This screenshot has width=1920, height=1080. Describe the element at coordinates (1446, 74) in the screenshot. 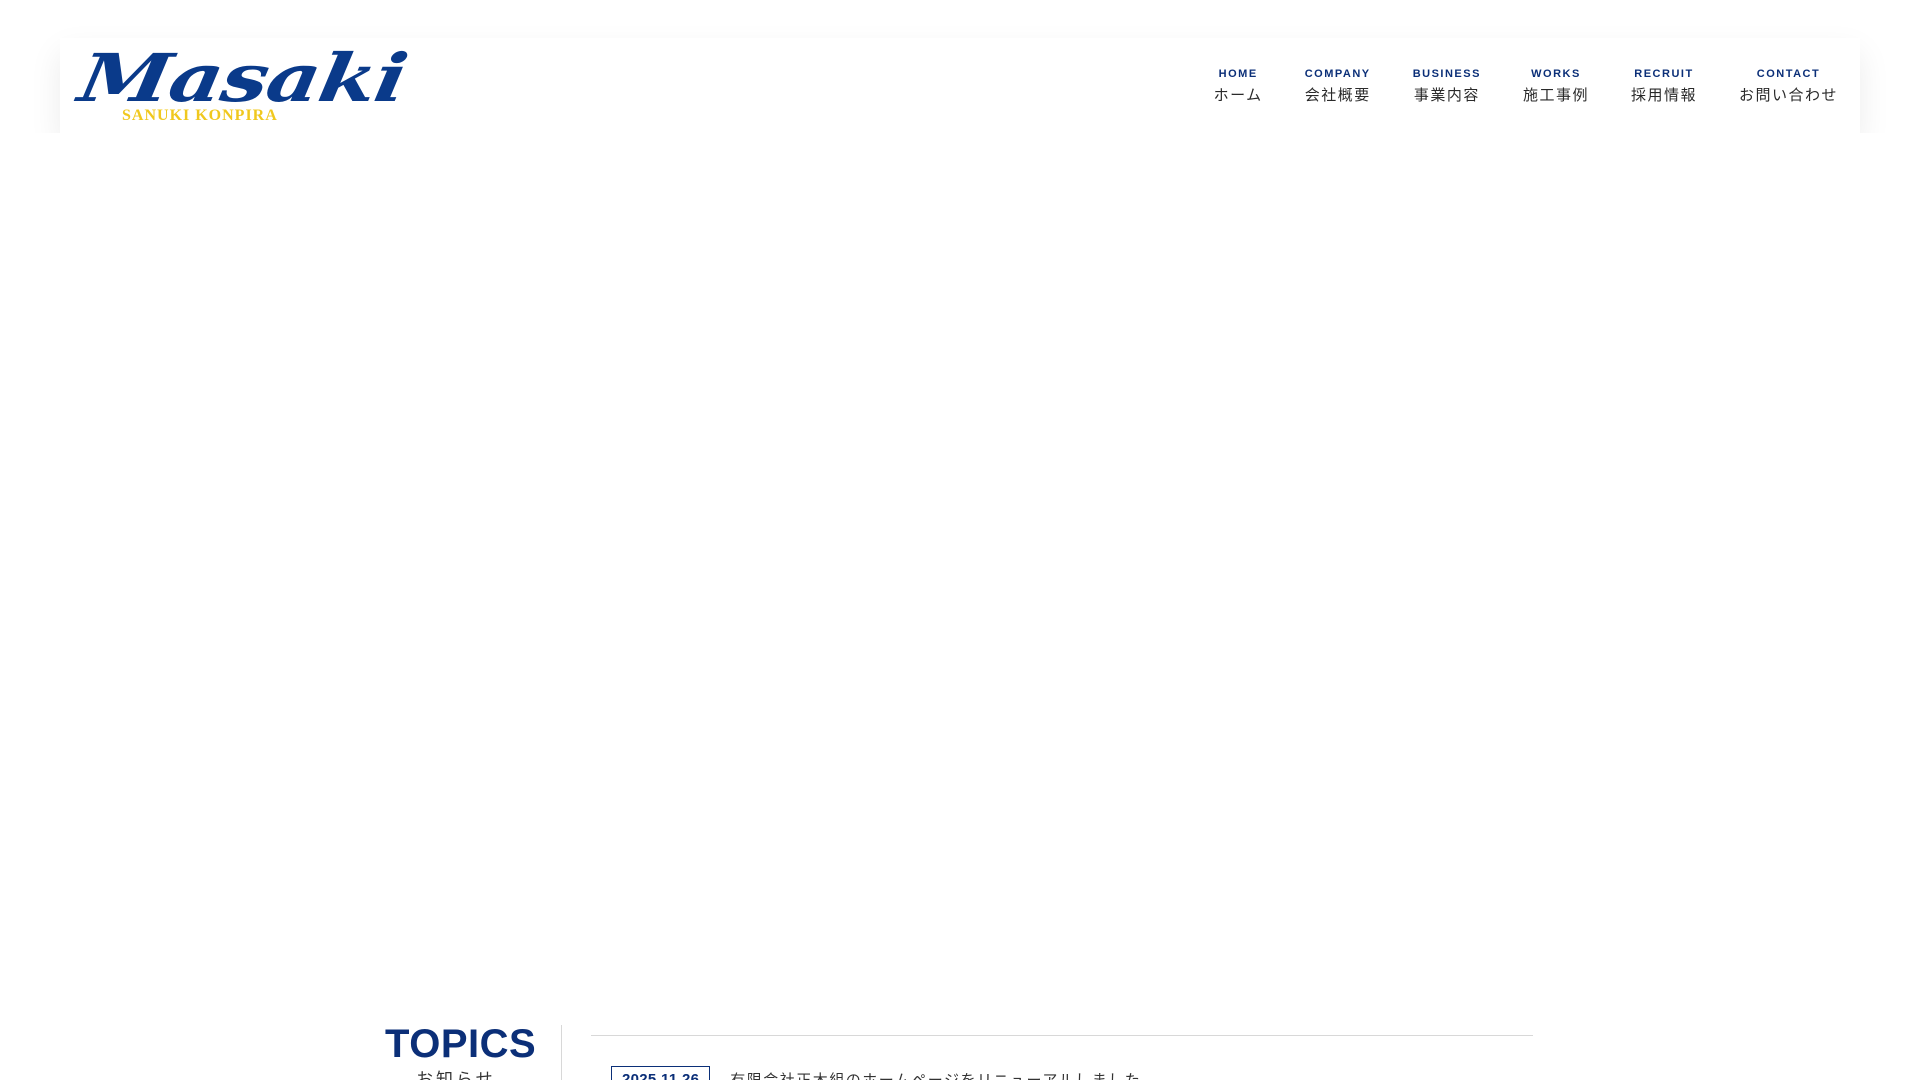

I see `nav-item-en-label: BUSINESS` at that location.